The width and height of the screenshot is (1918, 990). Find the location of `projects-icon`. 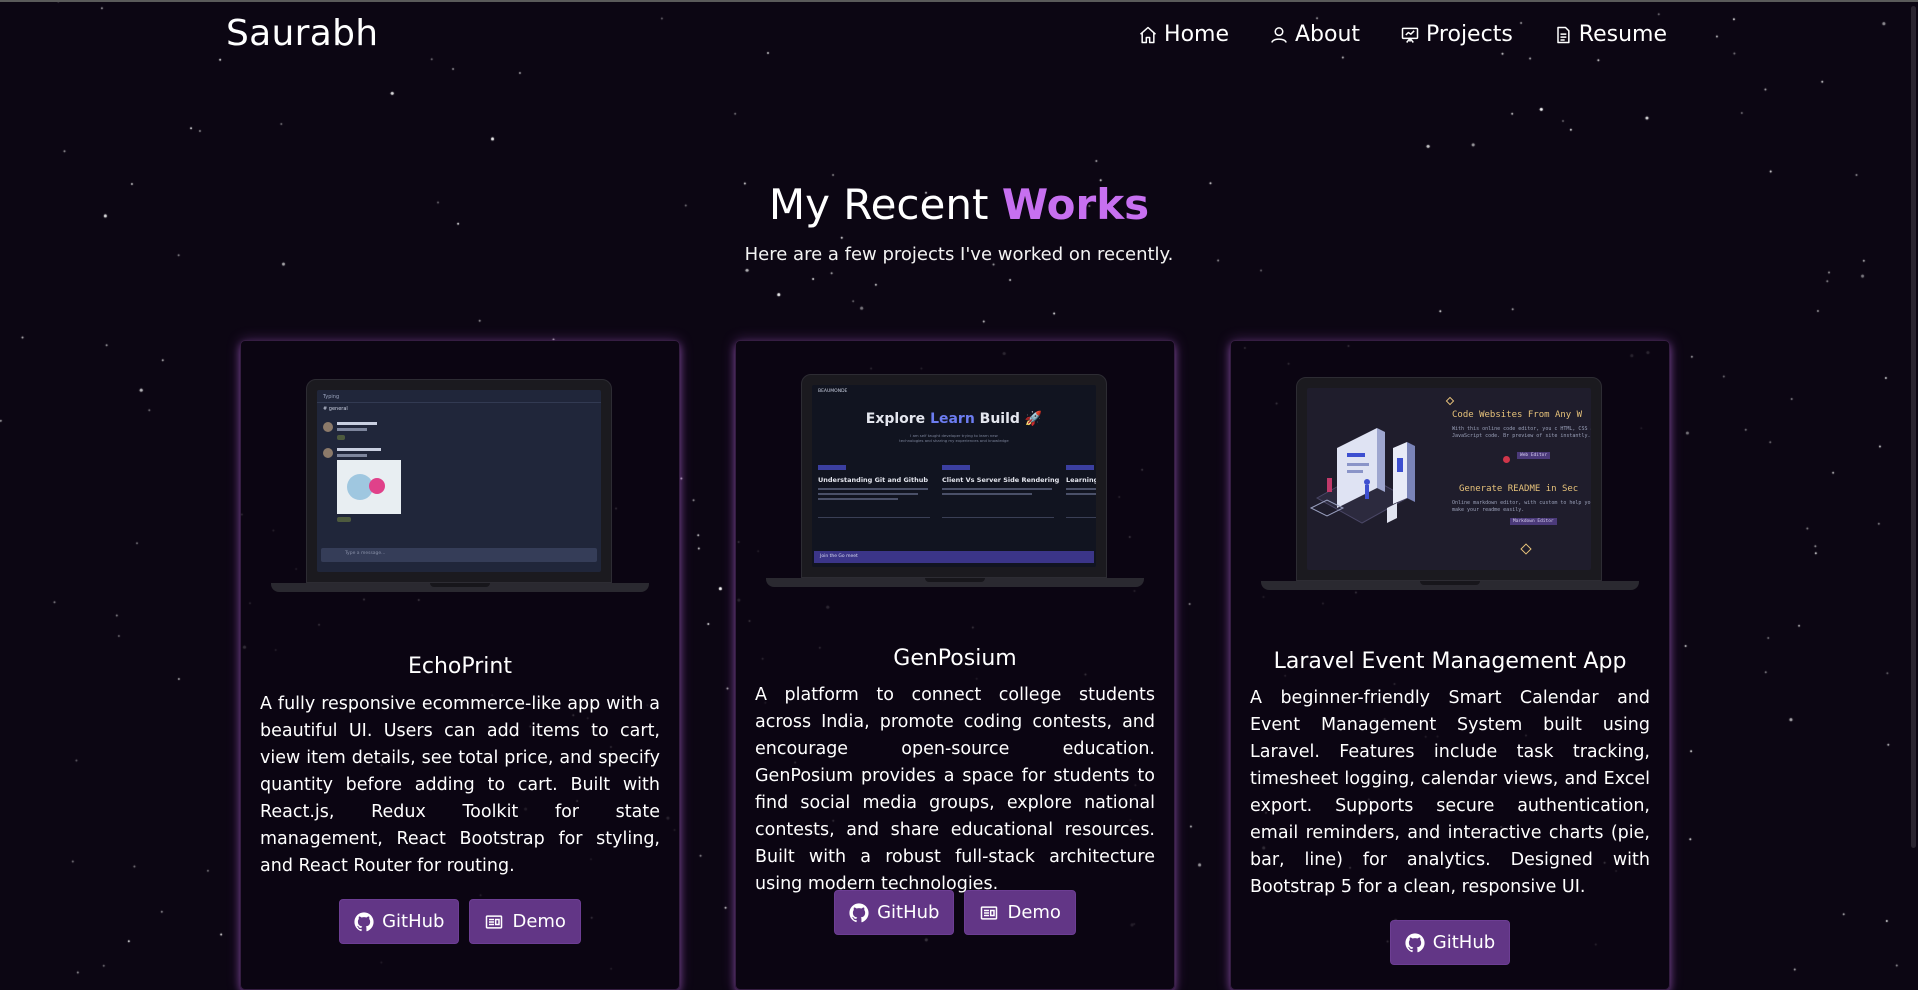

projects-icon is located at coordinates (1410, 35).